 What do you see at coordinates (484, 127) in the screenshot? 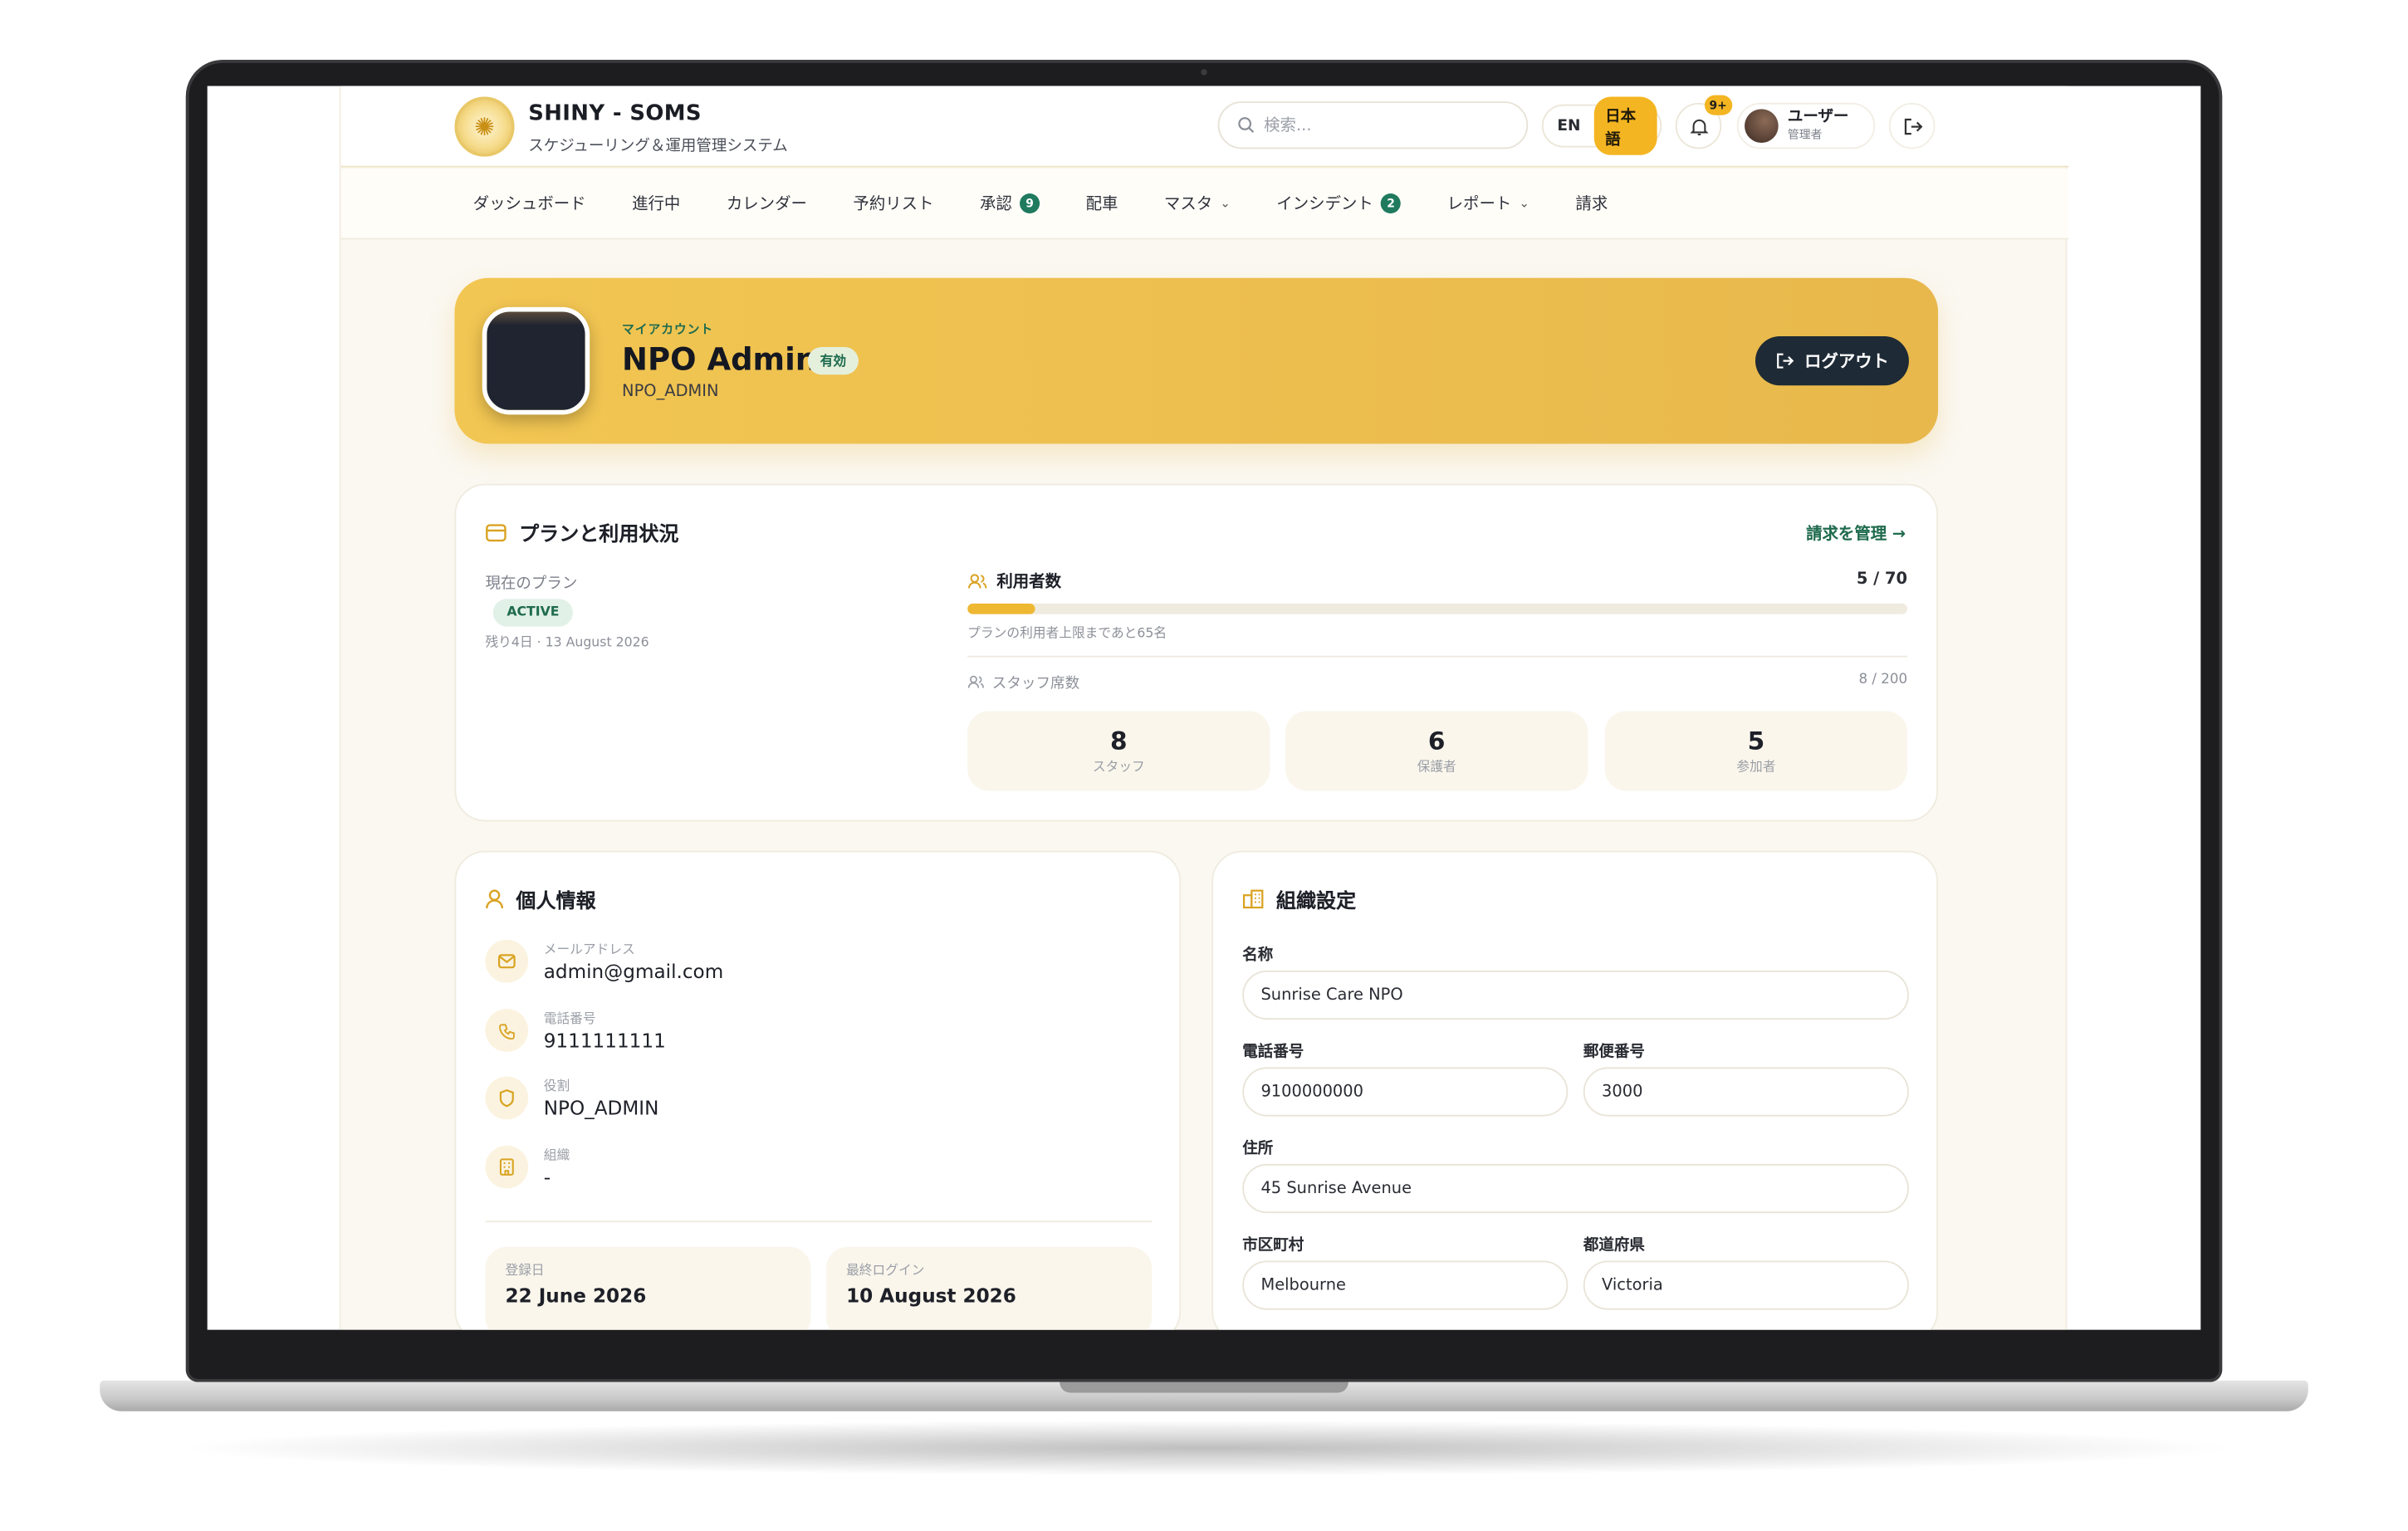
I see `brand-logo-icon: ✺` at bounding box center [484, 127].